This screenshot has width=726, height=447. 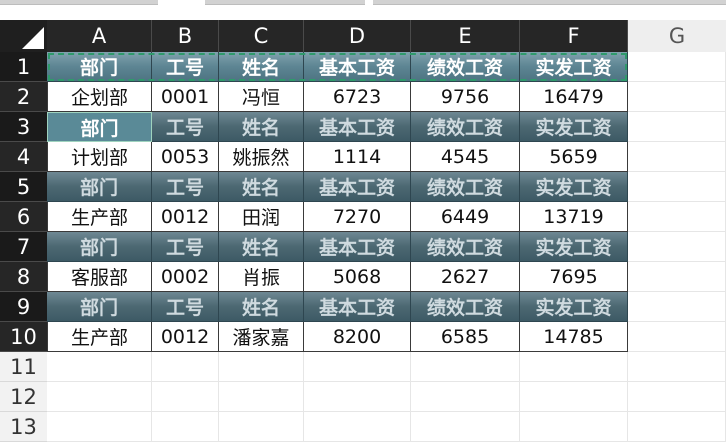 What do you see at coordinates (357, 217) in the screenshot?
I see `data-cell: 7270` at bounding box center [357, 217].